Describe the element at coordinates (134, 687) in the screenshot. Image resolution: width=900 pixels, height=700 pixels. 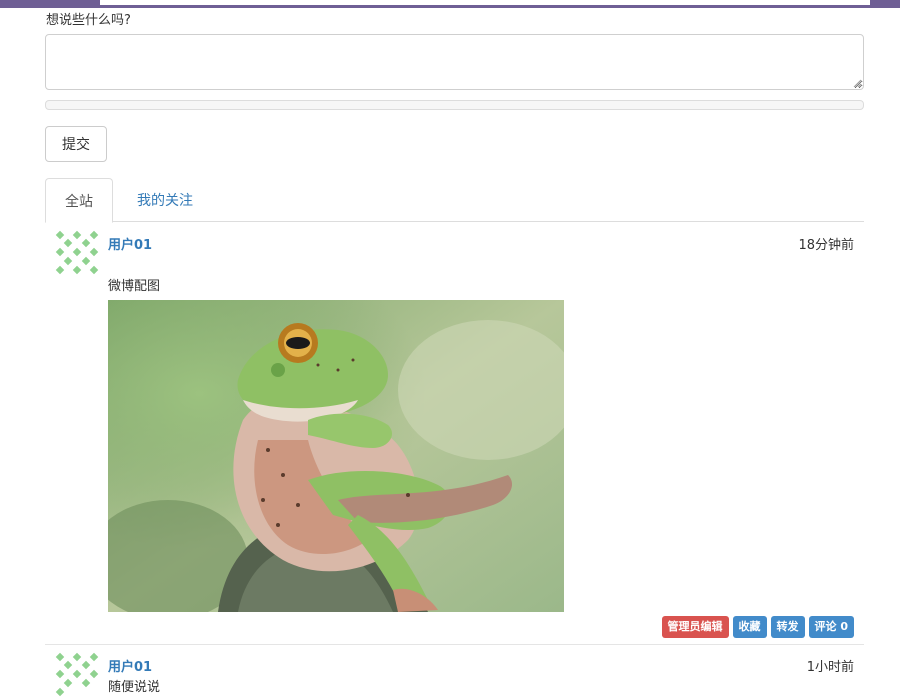
I see `post-text: 随便说说` at that location.